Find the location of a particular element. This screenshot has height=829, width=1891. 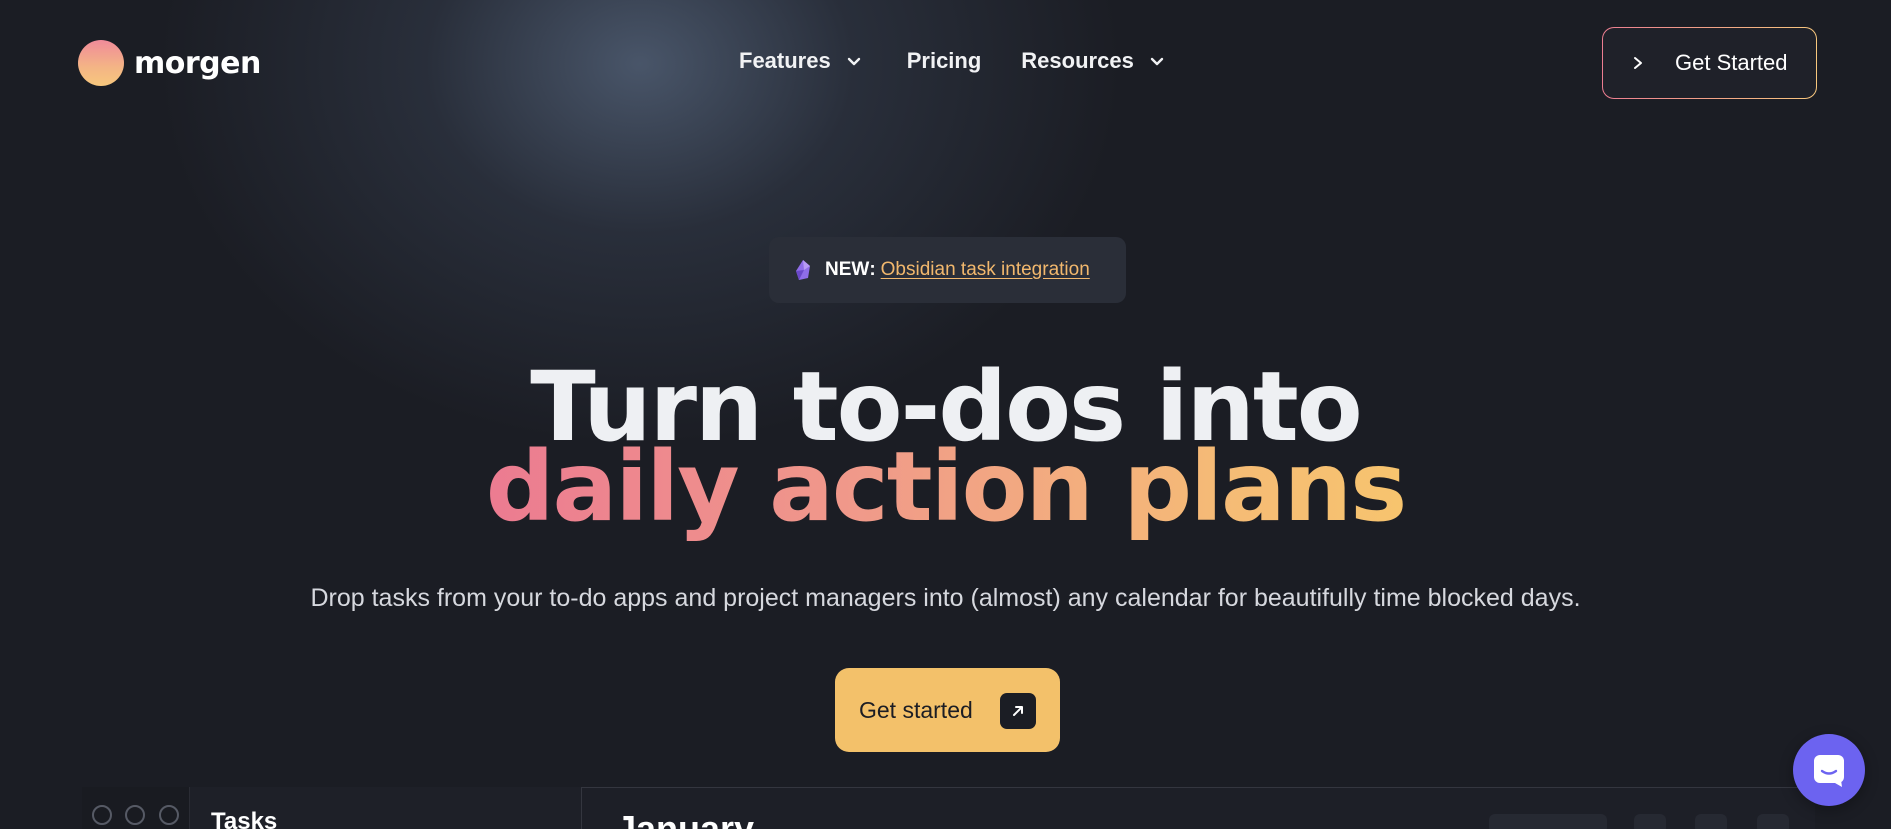

preview-toolbar-pill is located at coordinates (1548, 821).